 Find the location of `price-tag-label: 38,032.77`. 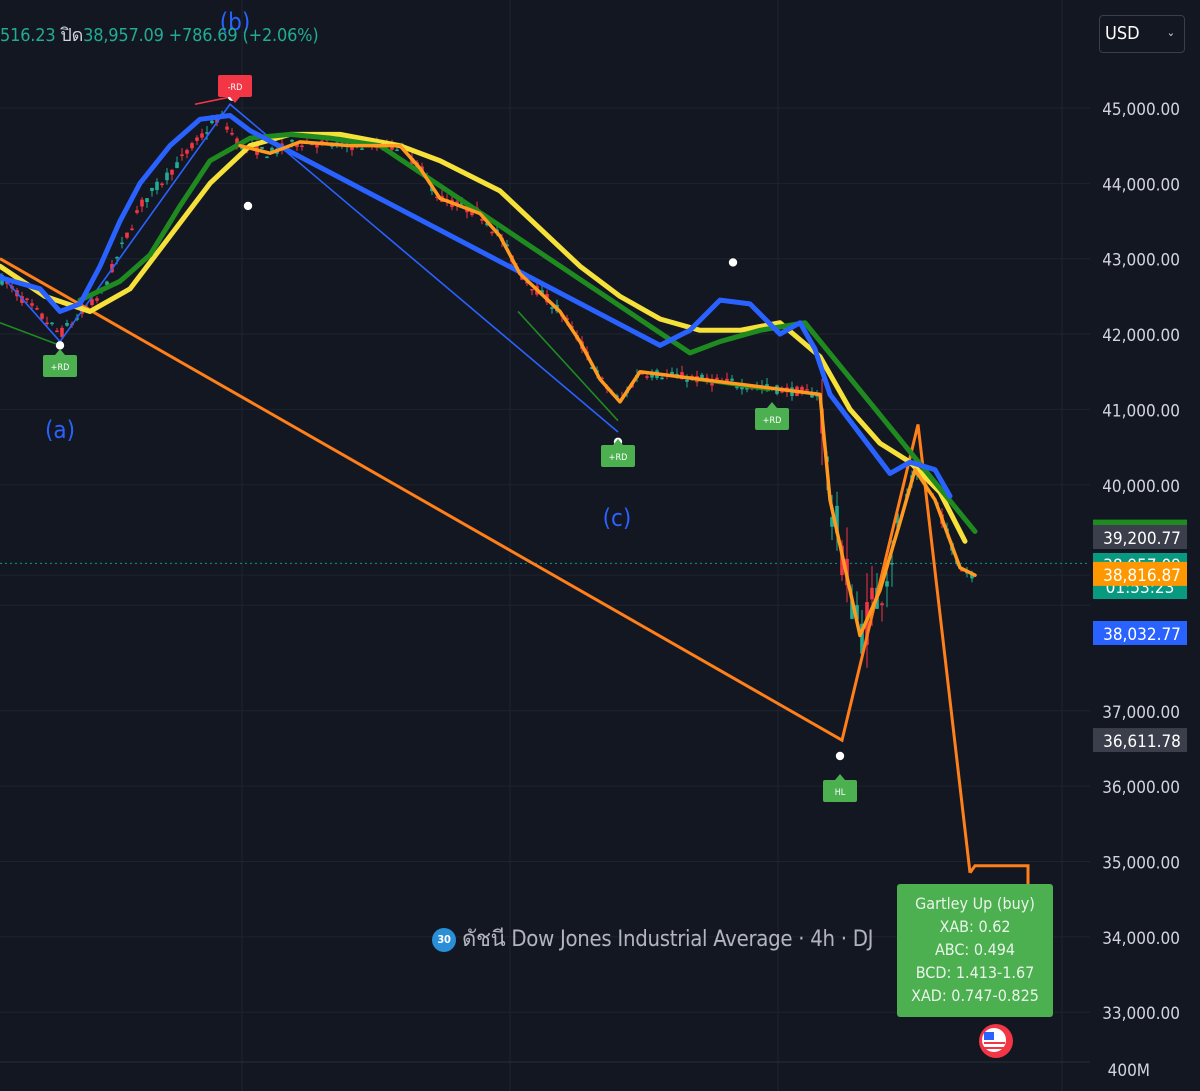

price-tag-label: 38,032.77 is located at coordinates (1142, 635).